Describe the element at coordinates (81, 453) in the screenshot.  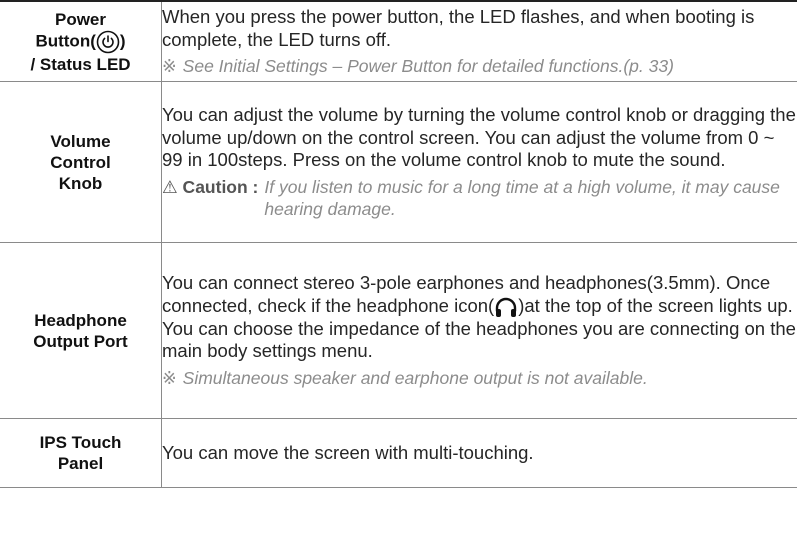
I see `row-label: IPS Touch Panel` at that location.